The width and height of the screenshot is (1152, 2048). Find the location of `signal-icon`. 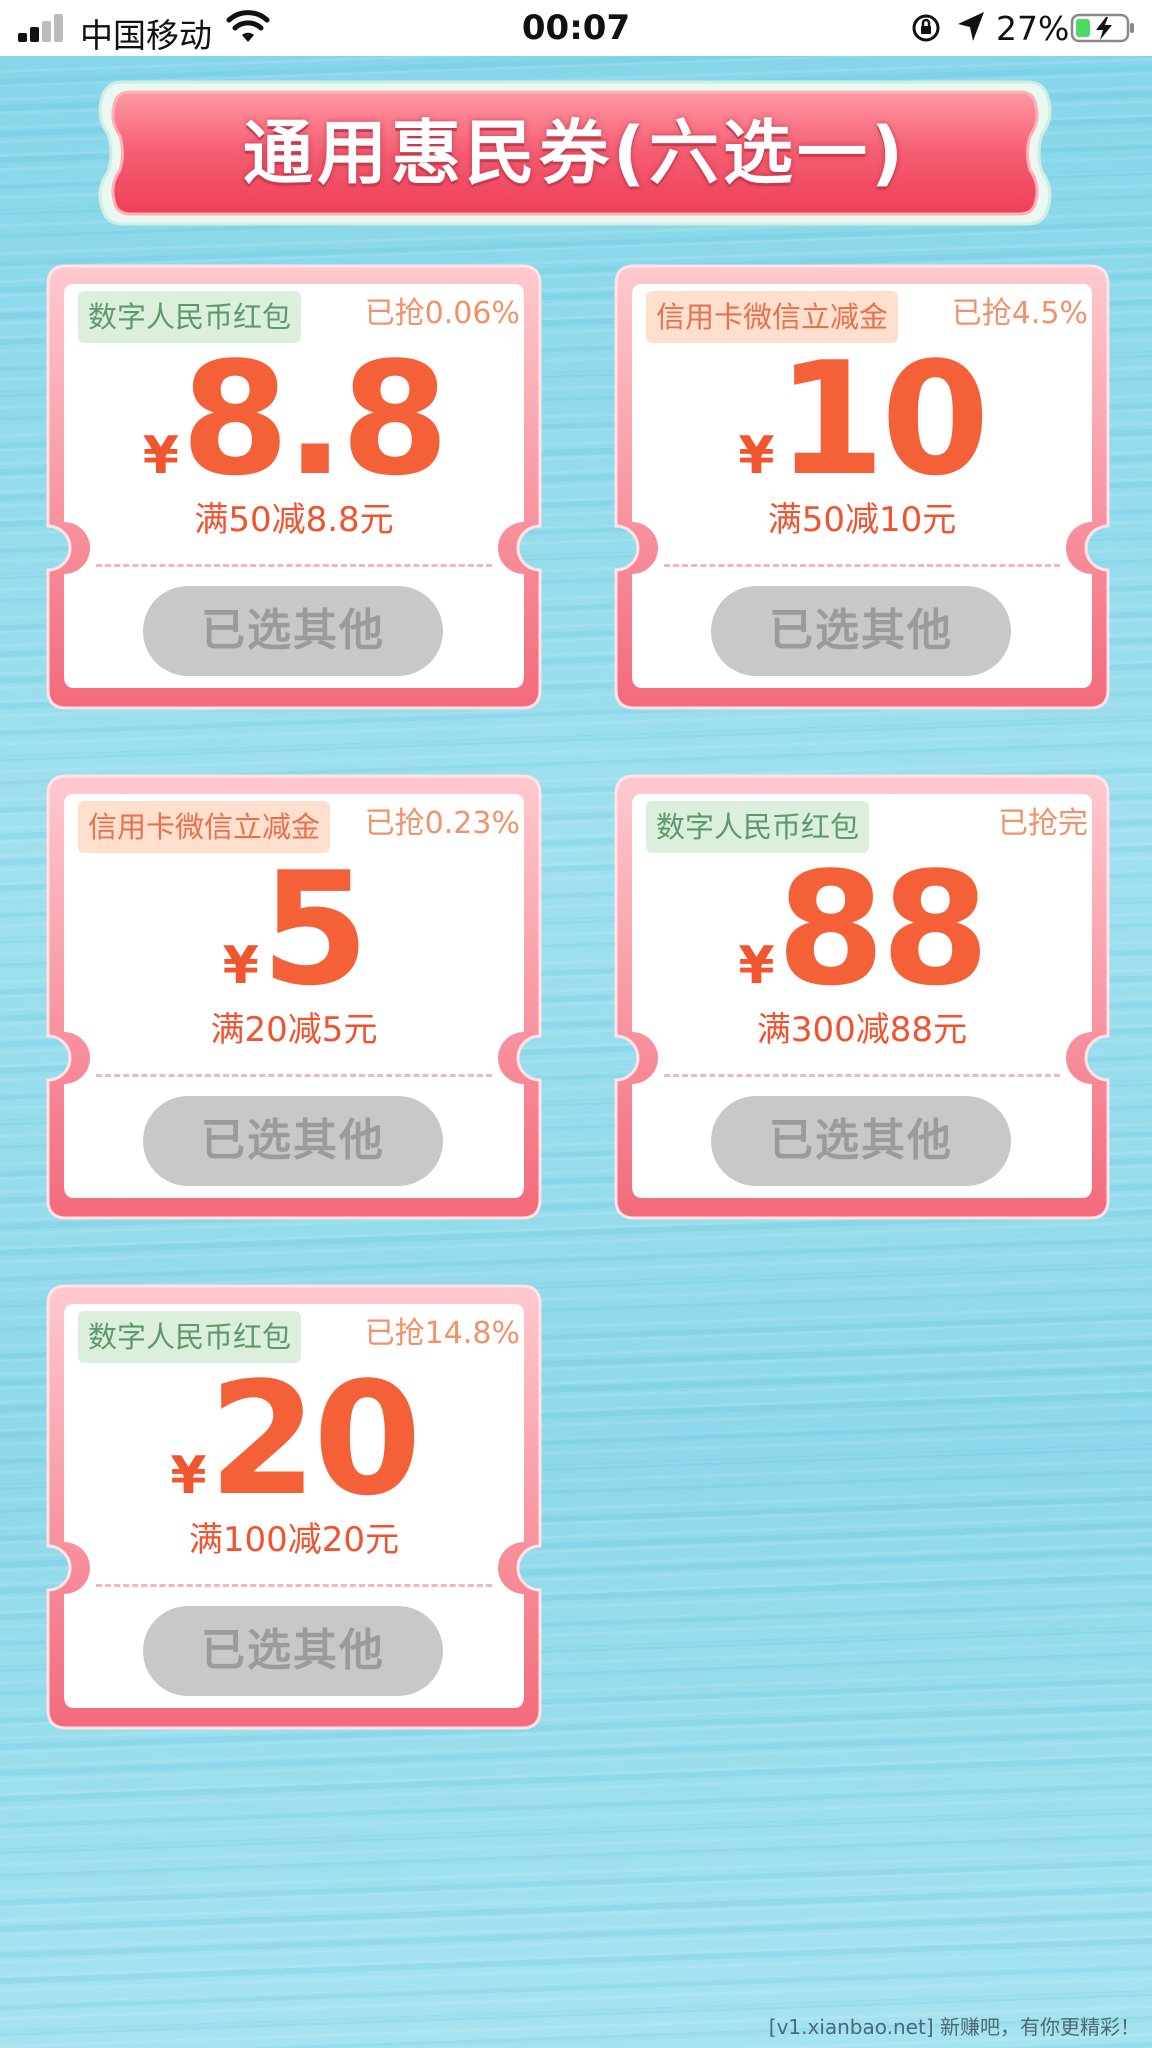

signal-icon is located at coordinates (43, 28).